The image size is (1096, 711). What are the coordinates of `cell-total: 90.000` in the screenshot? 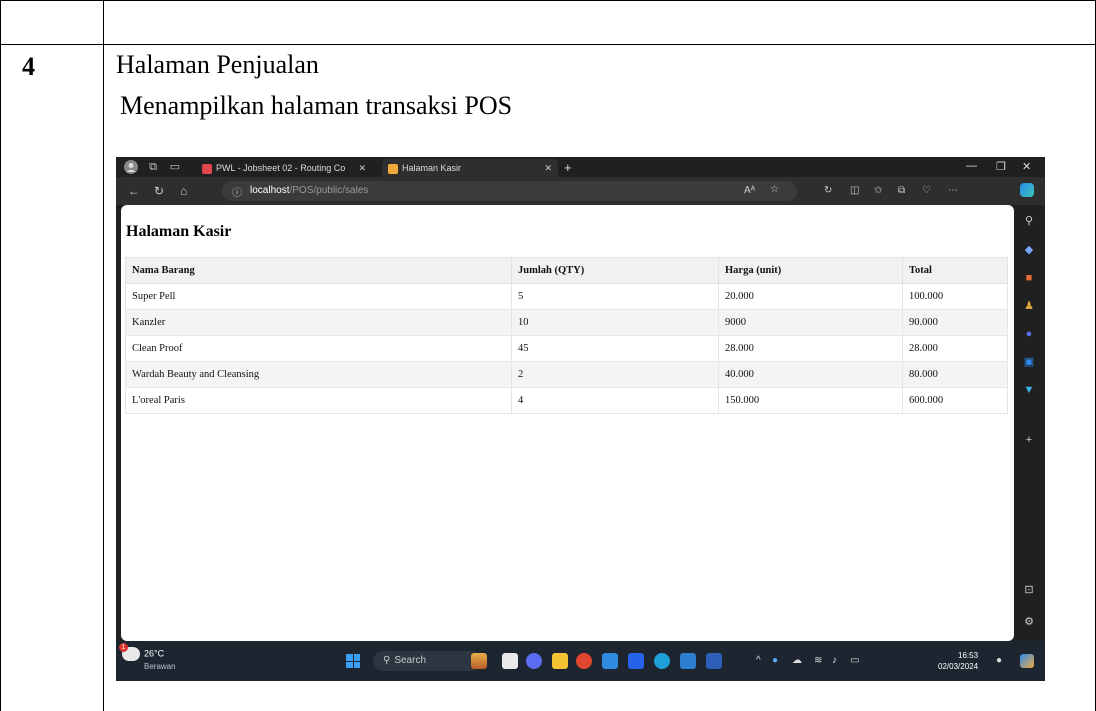 It's located at (955, 322).